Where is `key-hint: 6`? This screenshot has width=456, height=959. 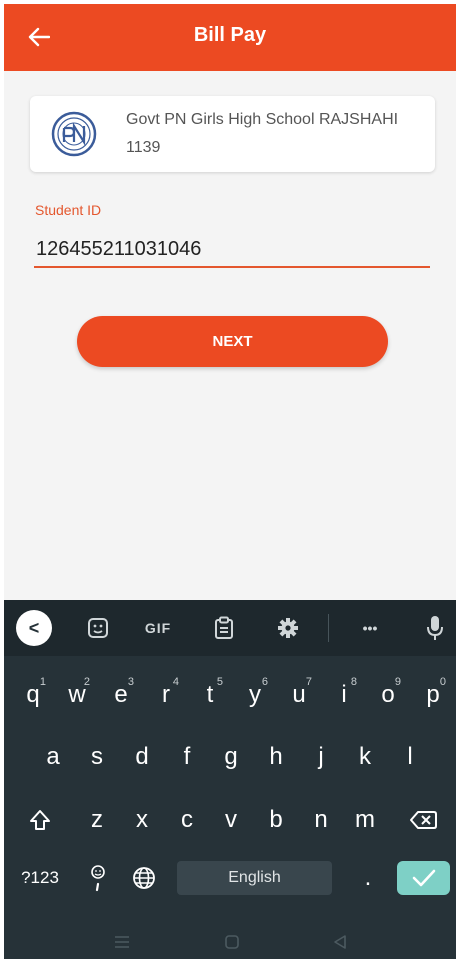
key-hint: 6 is located at coordinates (264, 682).